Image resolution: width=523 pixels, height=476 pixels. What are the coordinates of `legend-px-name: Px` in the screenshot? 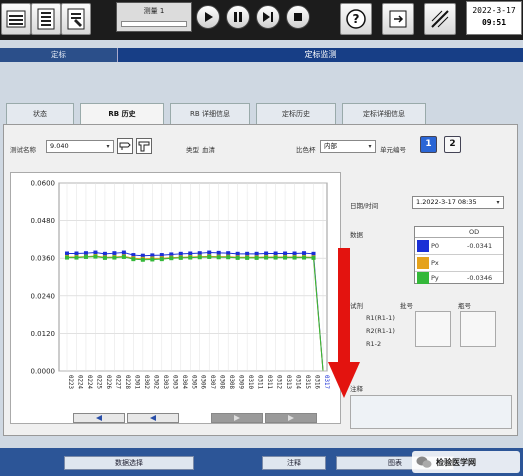 It's located at (435, 263).